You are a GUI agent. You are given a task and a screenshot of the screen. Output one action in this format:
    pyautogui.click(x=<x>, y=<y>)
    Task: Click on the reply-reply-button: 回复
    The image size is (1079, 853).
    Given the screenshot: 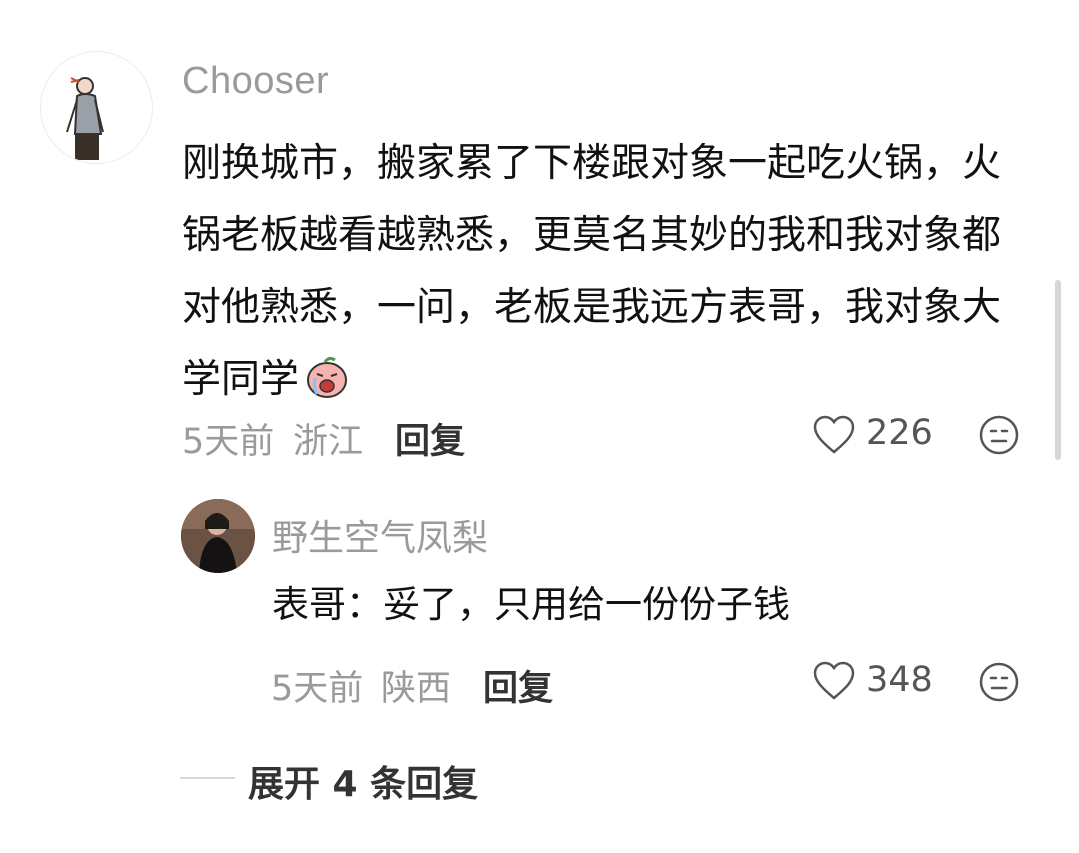 What is the action you would take?
    pyautogui.click(x=518, y=685)
    